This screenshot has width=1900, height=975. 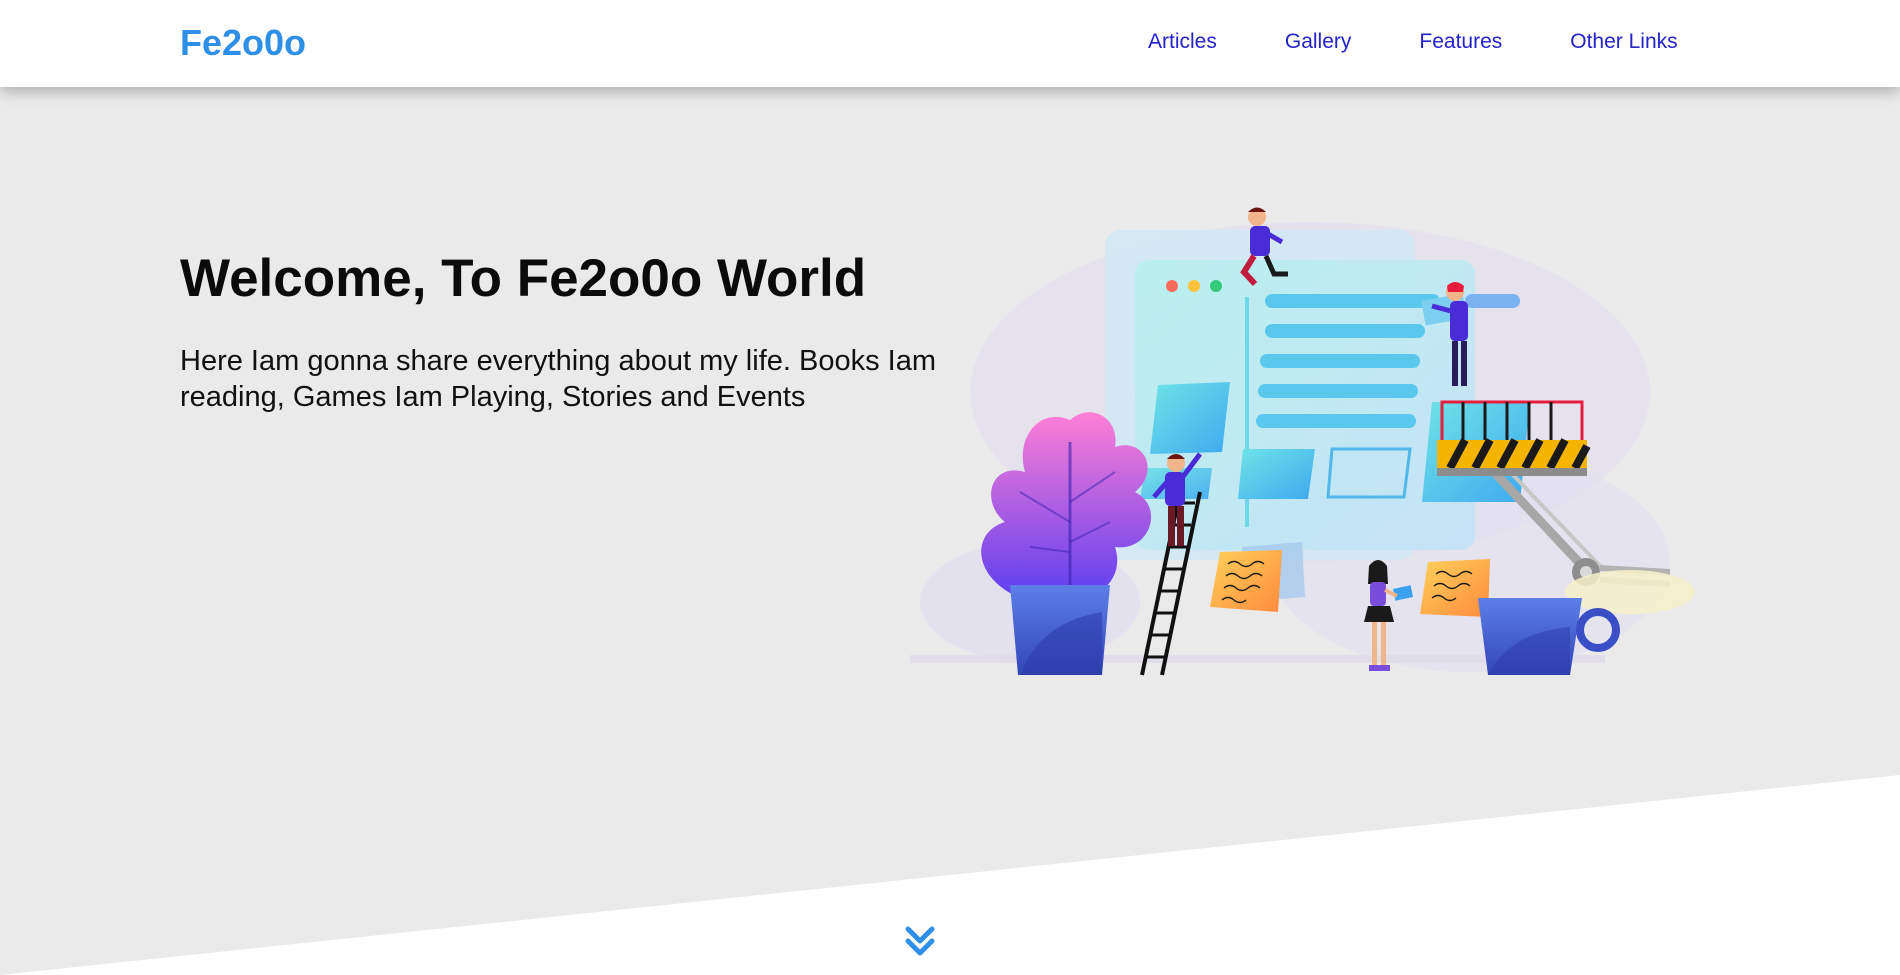 I want to click on scroll-down-button, so click(x=920, y=940).